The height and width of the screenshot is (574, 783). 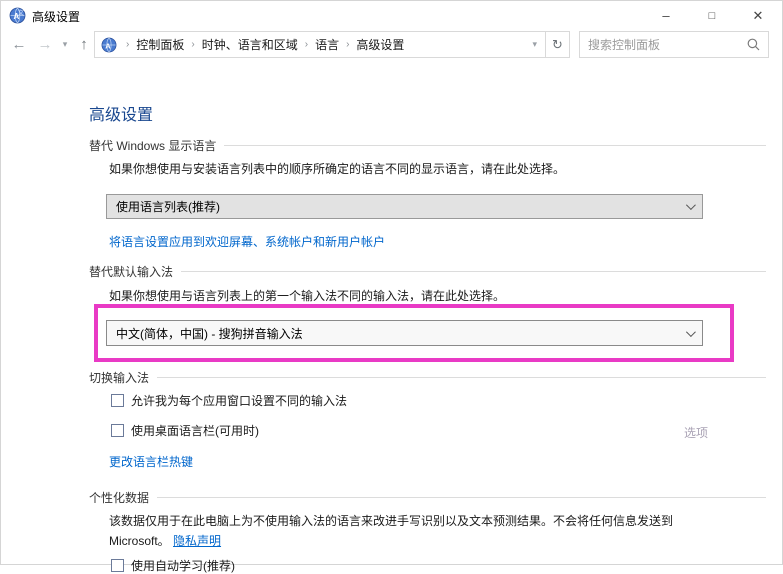 I want to click on section-title: 切换输入法, so click(x=119, y=378).